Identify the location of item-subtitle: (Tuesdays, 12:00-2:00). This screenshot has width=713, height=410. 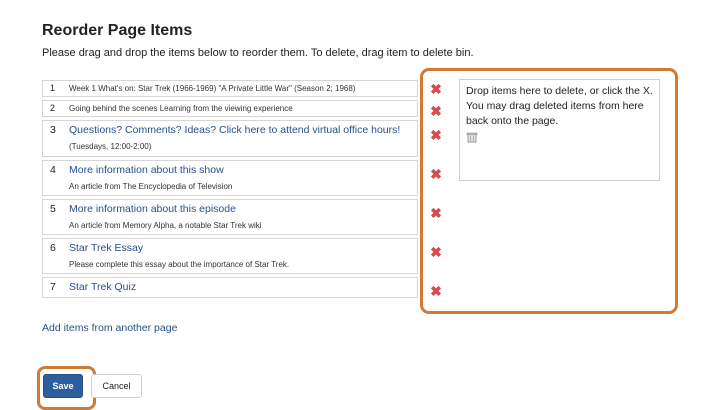
(110, 146).